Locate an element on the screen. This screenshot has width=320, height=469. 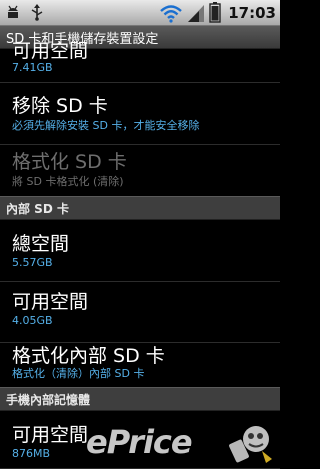
item-title: 總空間 is located at coordinates (41, 244).